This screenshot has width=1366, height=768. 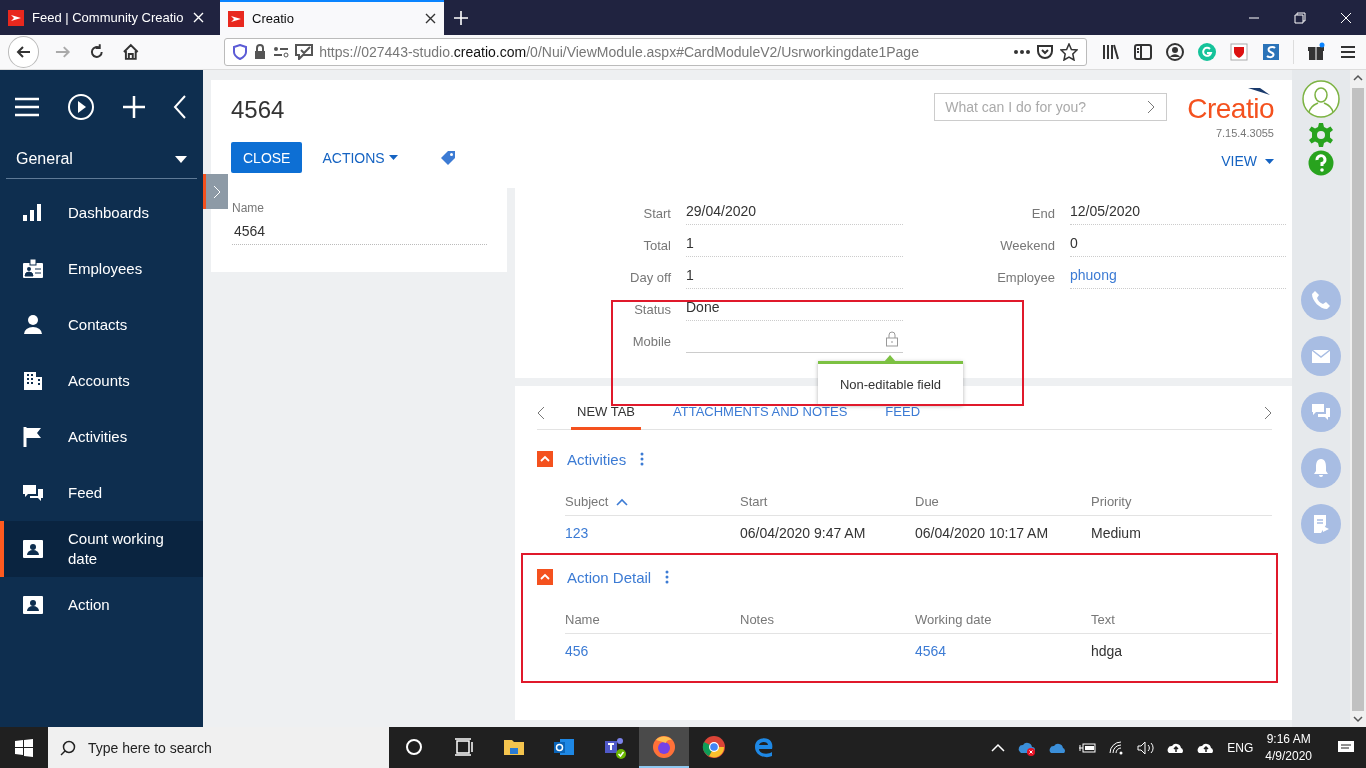 What do you see at coordinates (1271, 52) in the screenshot?
I see `s-extension-icon` at bounding box center [1271, 52].